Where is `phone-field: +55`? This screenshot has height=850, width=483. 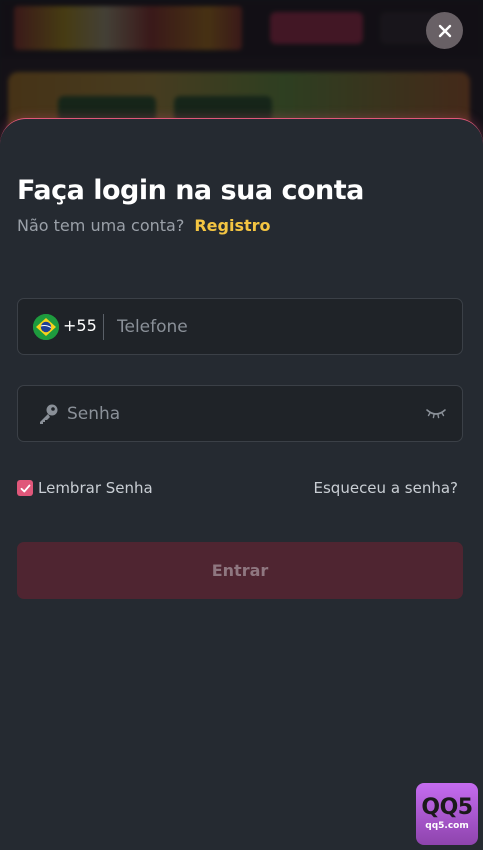
phone-field: +55 is located at coordinates (240, 326).